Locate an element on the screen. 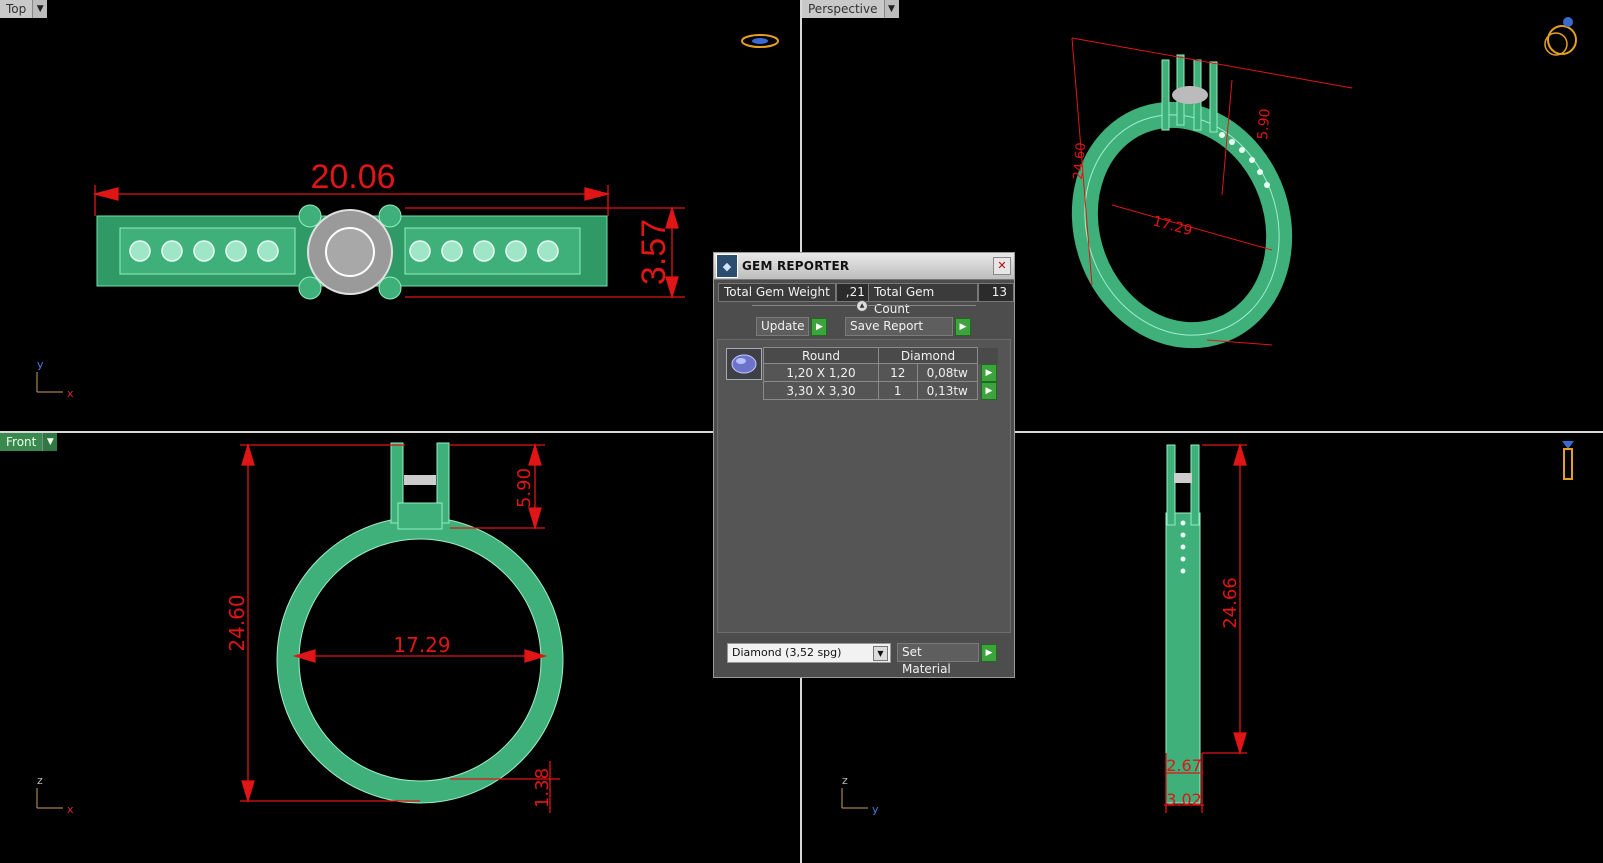 Image resolution: width=1603 pixels, height=863 pixels. dim-height: 3.57 is located at coordinates (654, 252).